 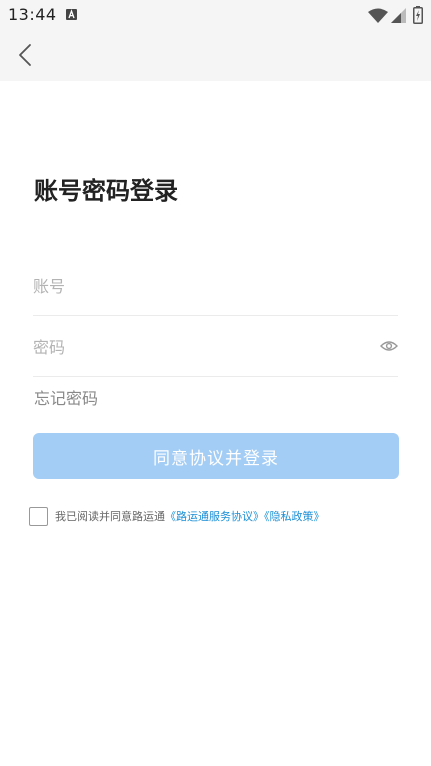 What do you see at coordinates (198, 347) in the screenshot?
I see `password-input` at bounding box center [198, 347].